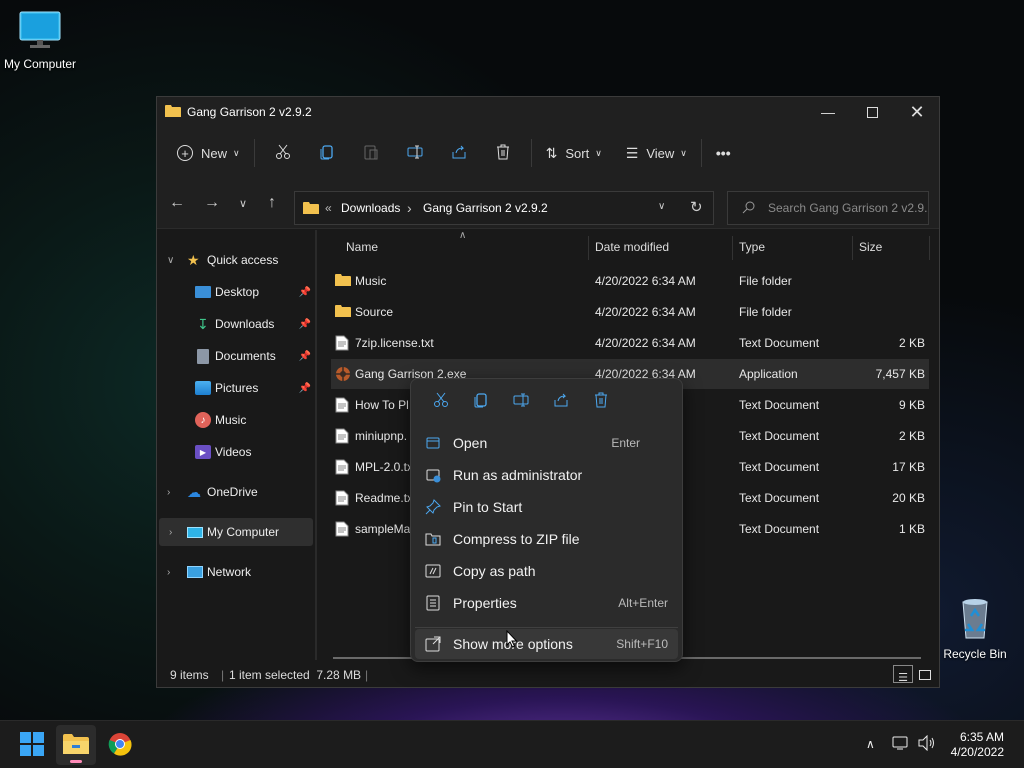 The width and height of the screenshot is (1024, 768). What do you see at coordinates (917, 112) in the screenshot?
I see `close-button: ✕` at bounding box center [917, 112].